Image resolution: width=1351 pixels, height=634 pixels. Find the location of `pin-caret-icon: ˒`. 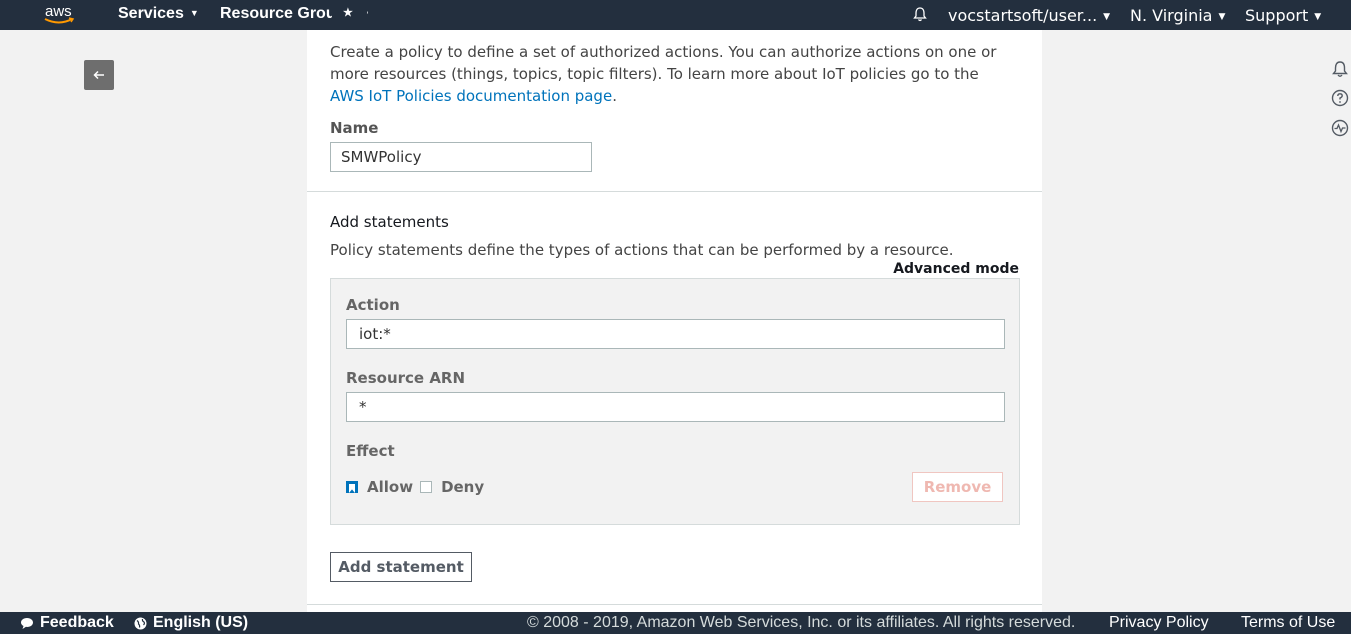

pin-caret-icon: ˒ is located at coordinates (367, 11).